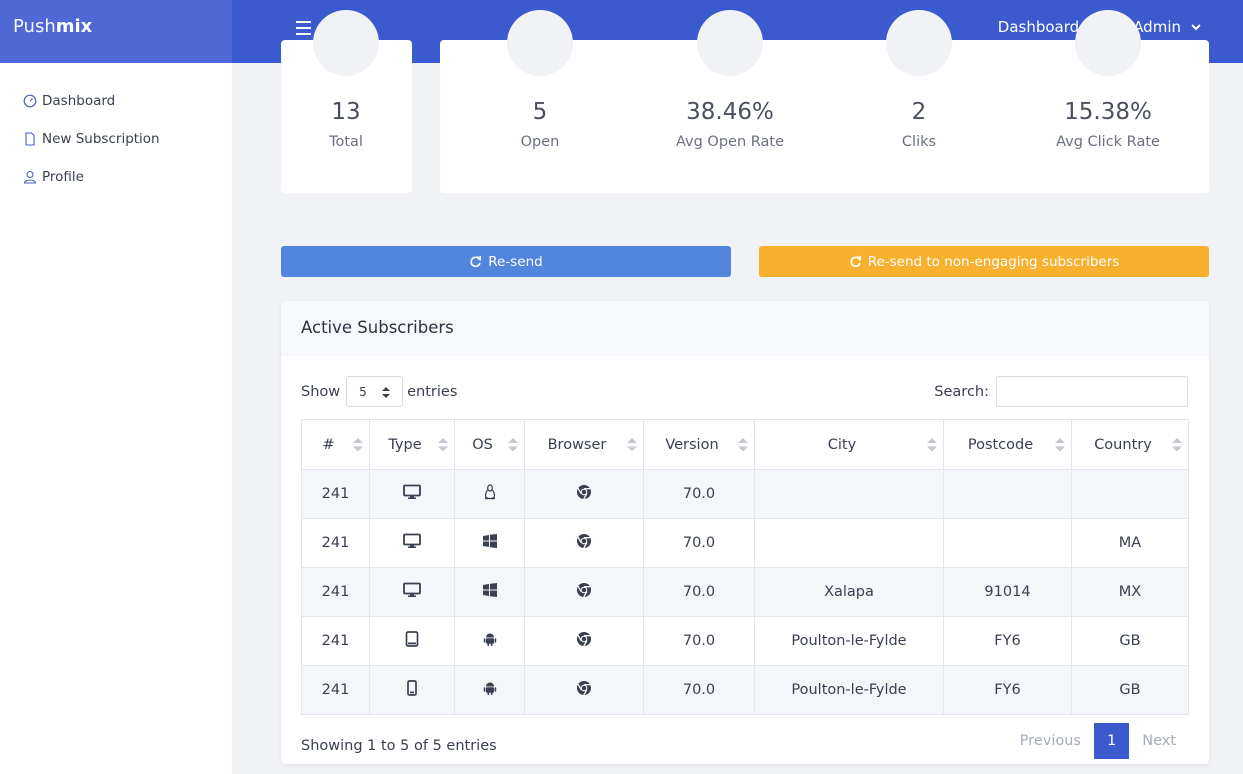 This screenshot has width=1243, height=774. What do you see at coordinates (1168, 27) in the screenshot?
I see `admin-menu: Admin` at bounding box center [1168, 27].